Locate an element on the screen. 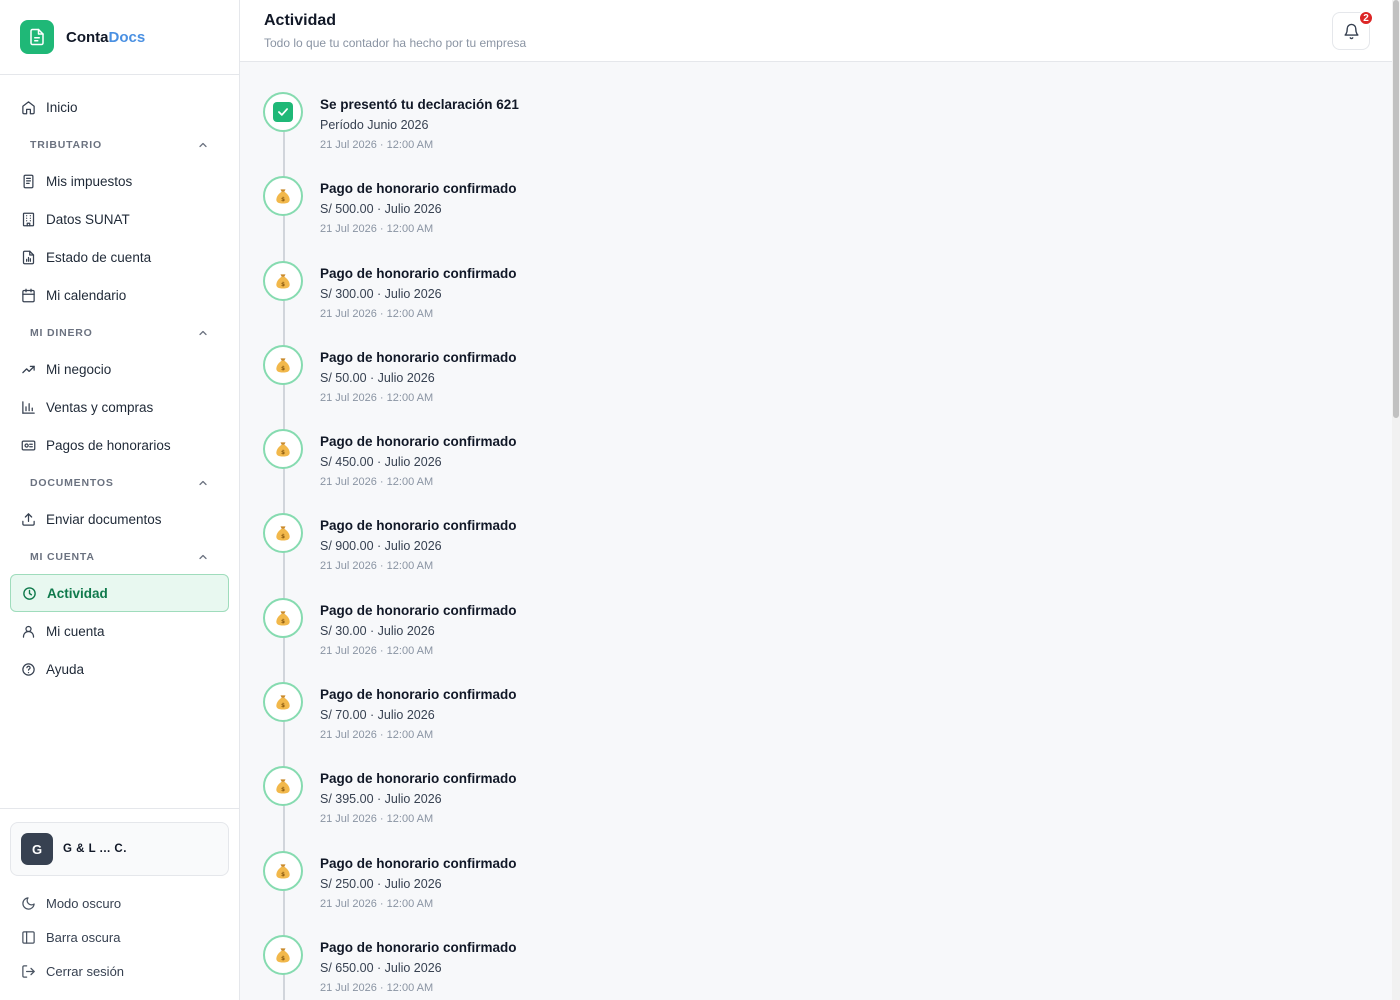 The width and height of the screenshot is (1400, 1000). timeline-detail: S/ 500.00 · Julio 2026 is located at coordinates (381, 209).